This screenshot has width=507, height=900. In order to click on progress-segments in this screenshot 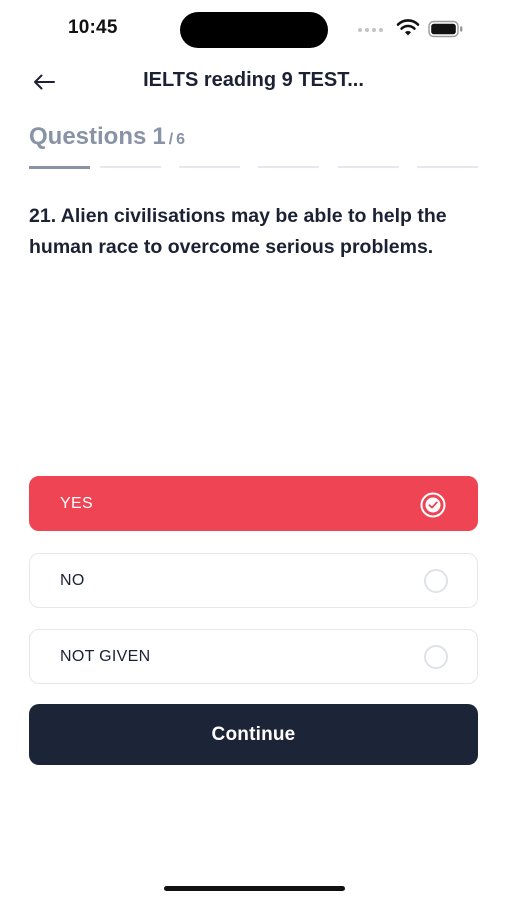, I will do `click(254, 167)`.